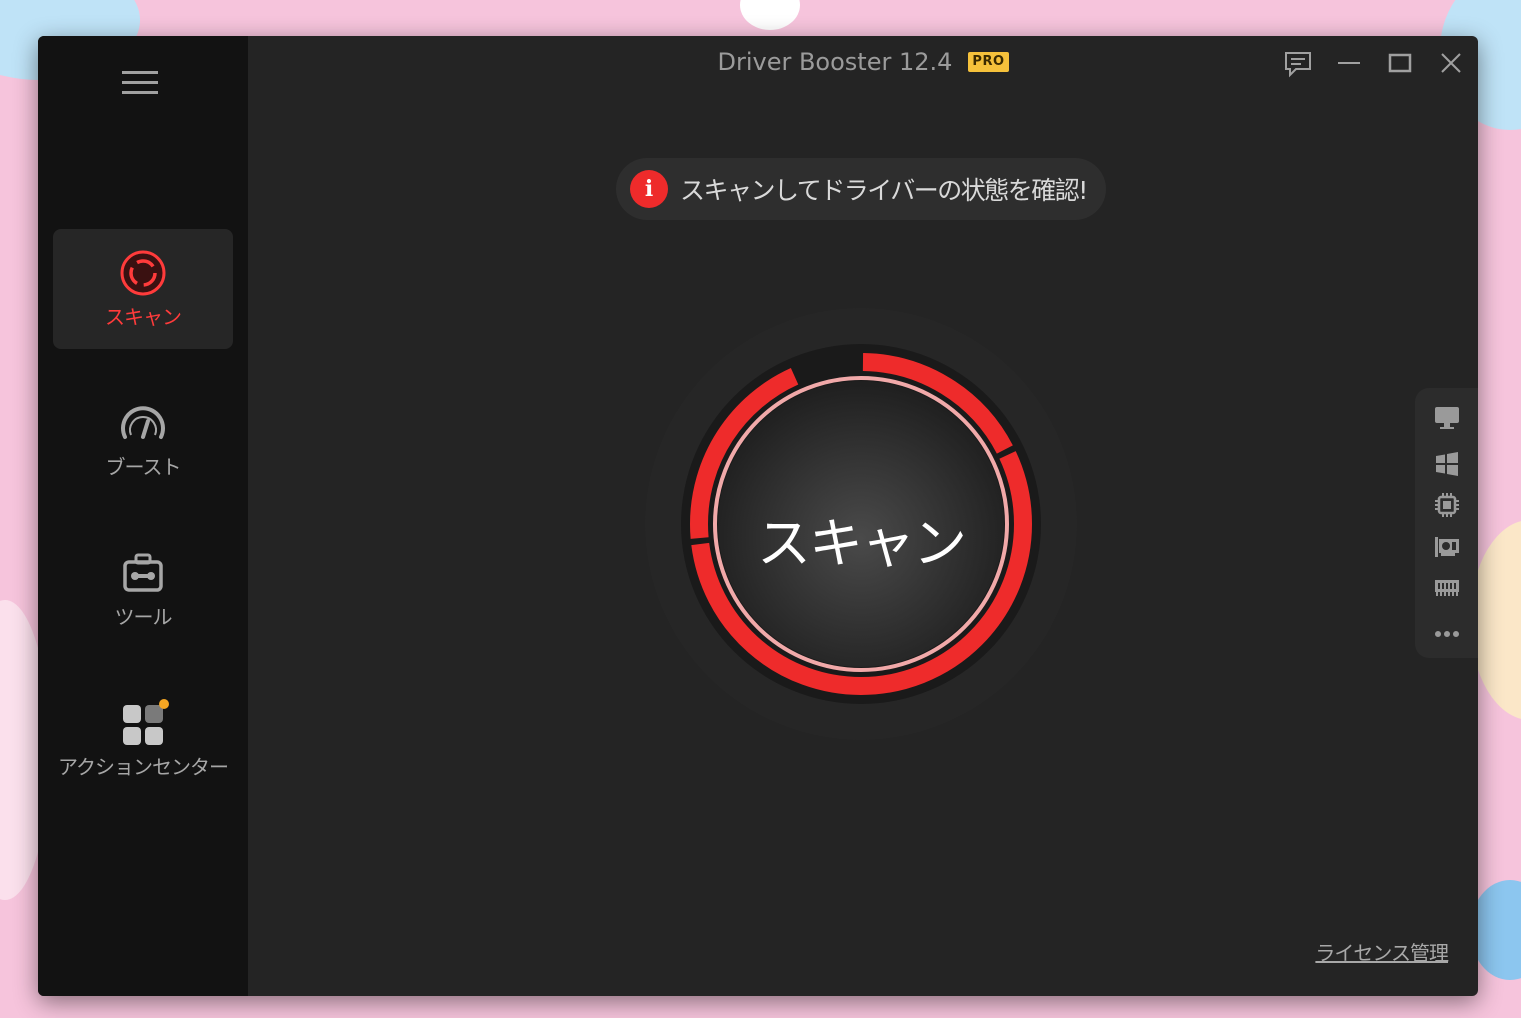 This screenshot has width=1521, height=1018. What do you see at coordinates (143, 766) in the screenshot?
I see `sidebar-item-label: アクションセンター` at bounding box center [143, 766].